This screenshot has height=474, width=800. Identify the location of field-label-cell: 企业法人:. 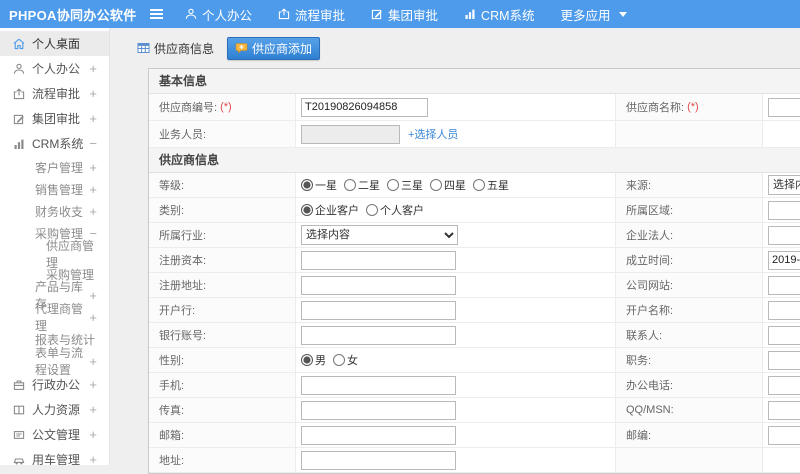
(689, 235).